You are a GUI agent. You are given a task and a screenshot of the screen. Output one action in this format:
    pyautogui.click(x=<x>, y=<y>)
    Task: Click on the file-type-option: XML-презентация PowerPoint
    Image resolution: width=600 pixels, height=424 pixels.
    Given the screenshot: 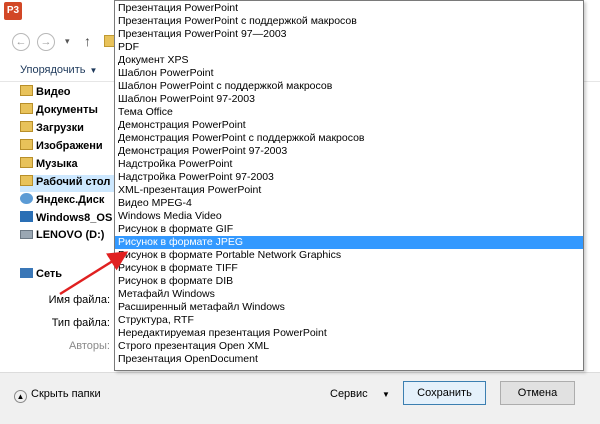 What is the action you would take?
    pyautogui.click(x=349, y=190)
    